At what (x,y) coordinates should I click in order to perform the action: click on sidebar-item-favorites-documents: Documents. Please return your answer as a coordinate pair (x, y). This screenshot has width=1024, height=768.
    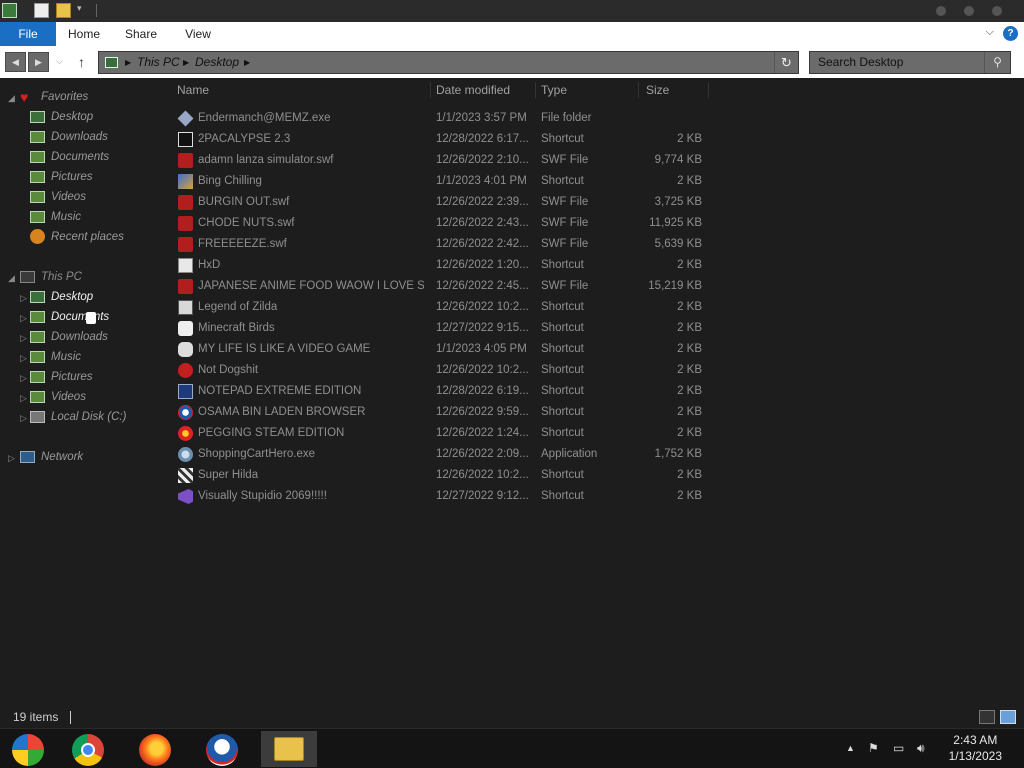
    Looking at the image, I should click on (75, 157).